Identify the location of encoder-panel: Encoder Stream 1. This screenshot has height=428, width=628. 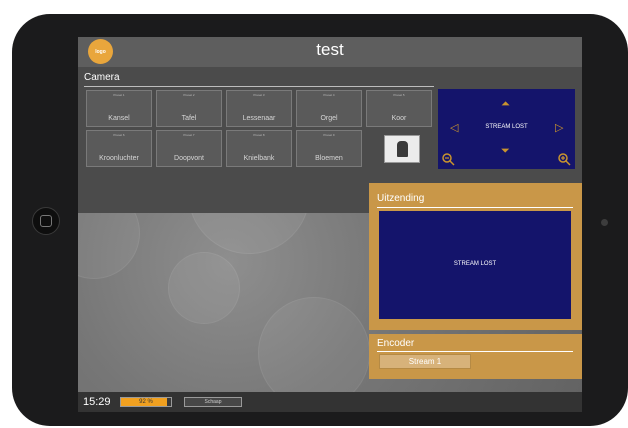
(475, 356).